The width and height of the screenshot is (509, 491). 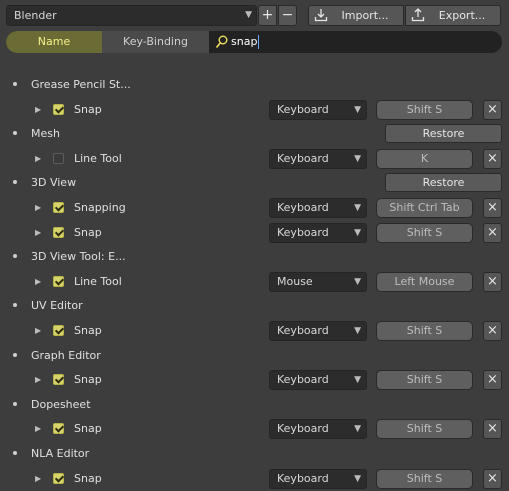 I want to click on keymap-group-header: Dopesheet, so click(x=254, y=405).